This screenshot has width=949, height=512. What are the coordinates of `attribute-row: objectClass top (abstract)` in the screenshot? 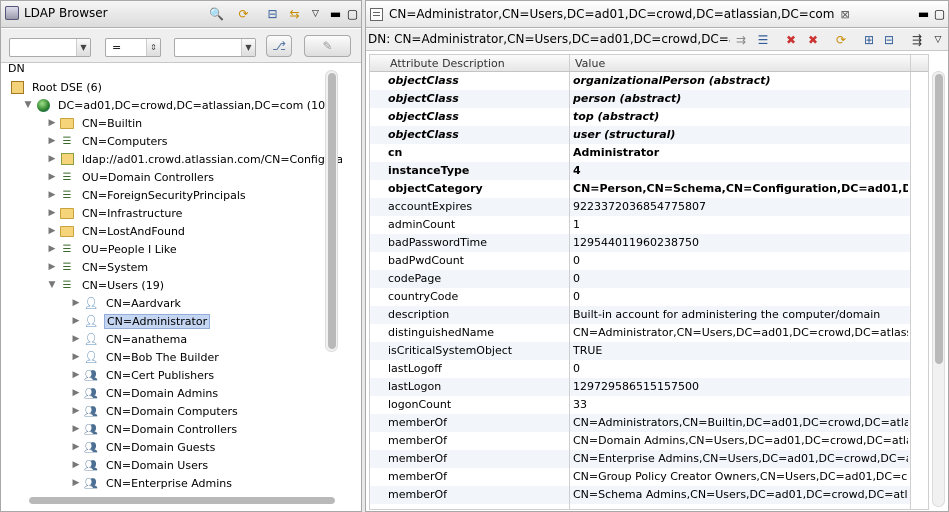 It's located at (640, 117).